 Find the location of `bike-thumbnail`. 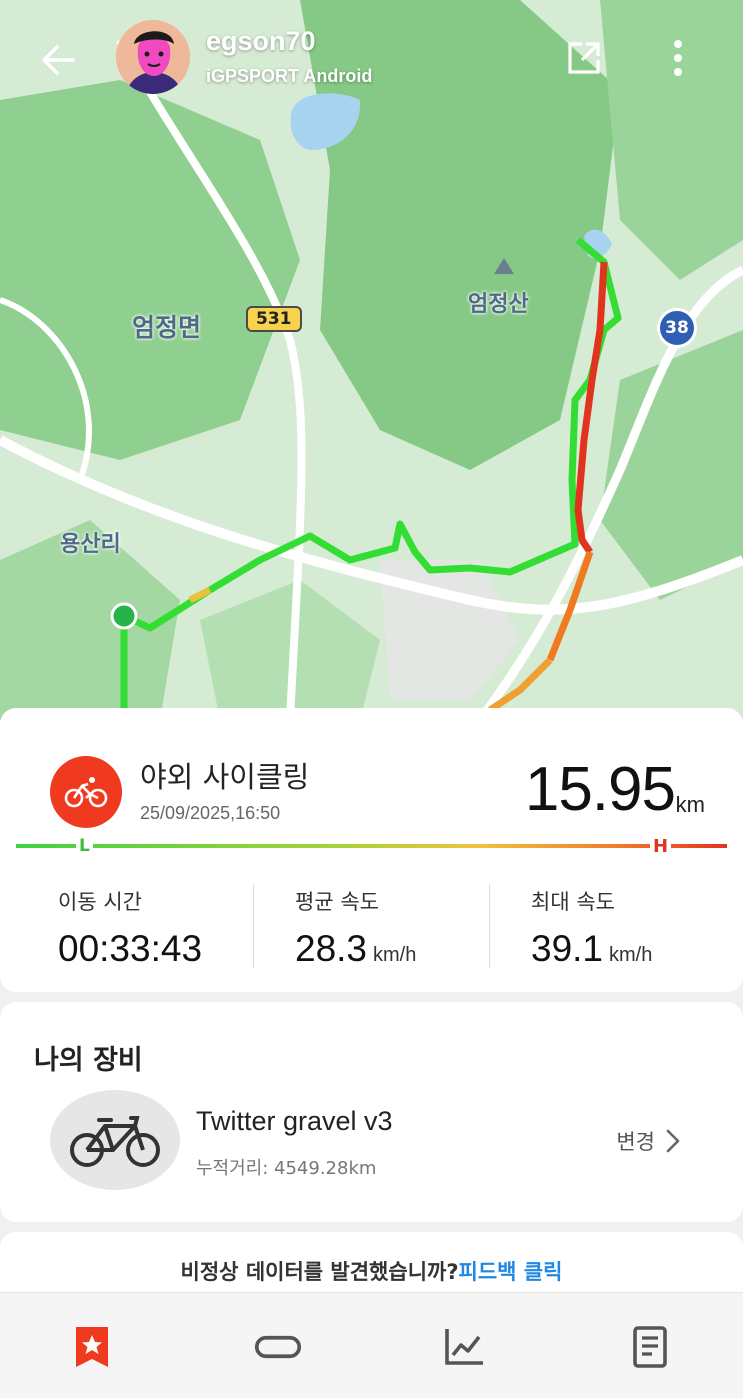

bike-thumbnail is located at coordinates (115, 1140).